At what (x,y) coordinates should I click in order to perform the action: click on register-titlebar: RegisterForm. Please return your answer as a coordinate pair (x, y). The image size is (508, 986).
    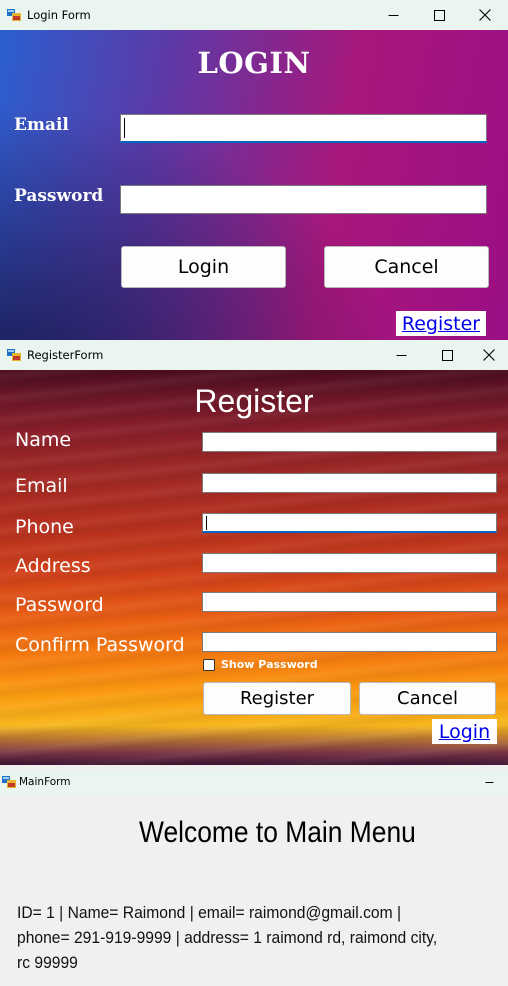
    Looking at the image, I should click on (254, 355).